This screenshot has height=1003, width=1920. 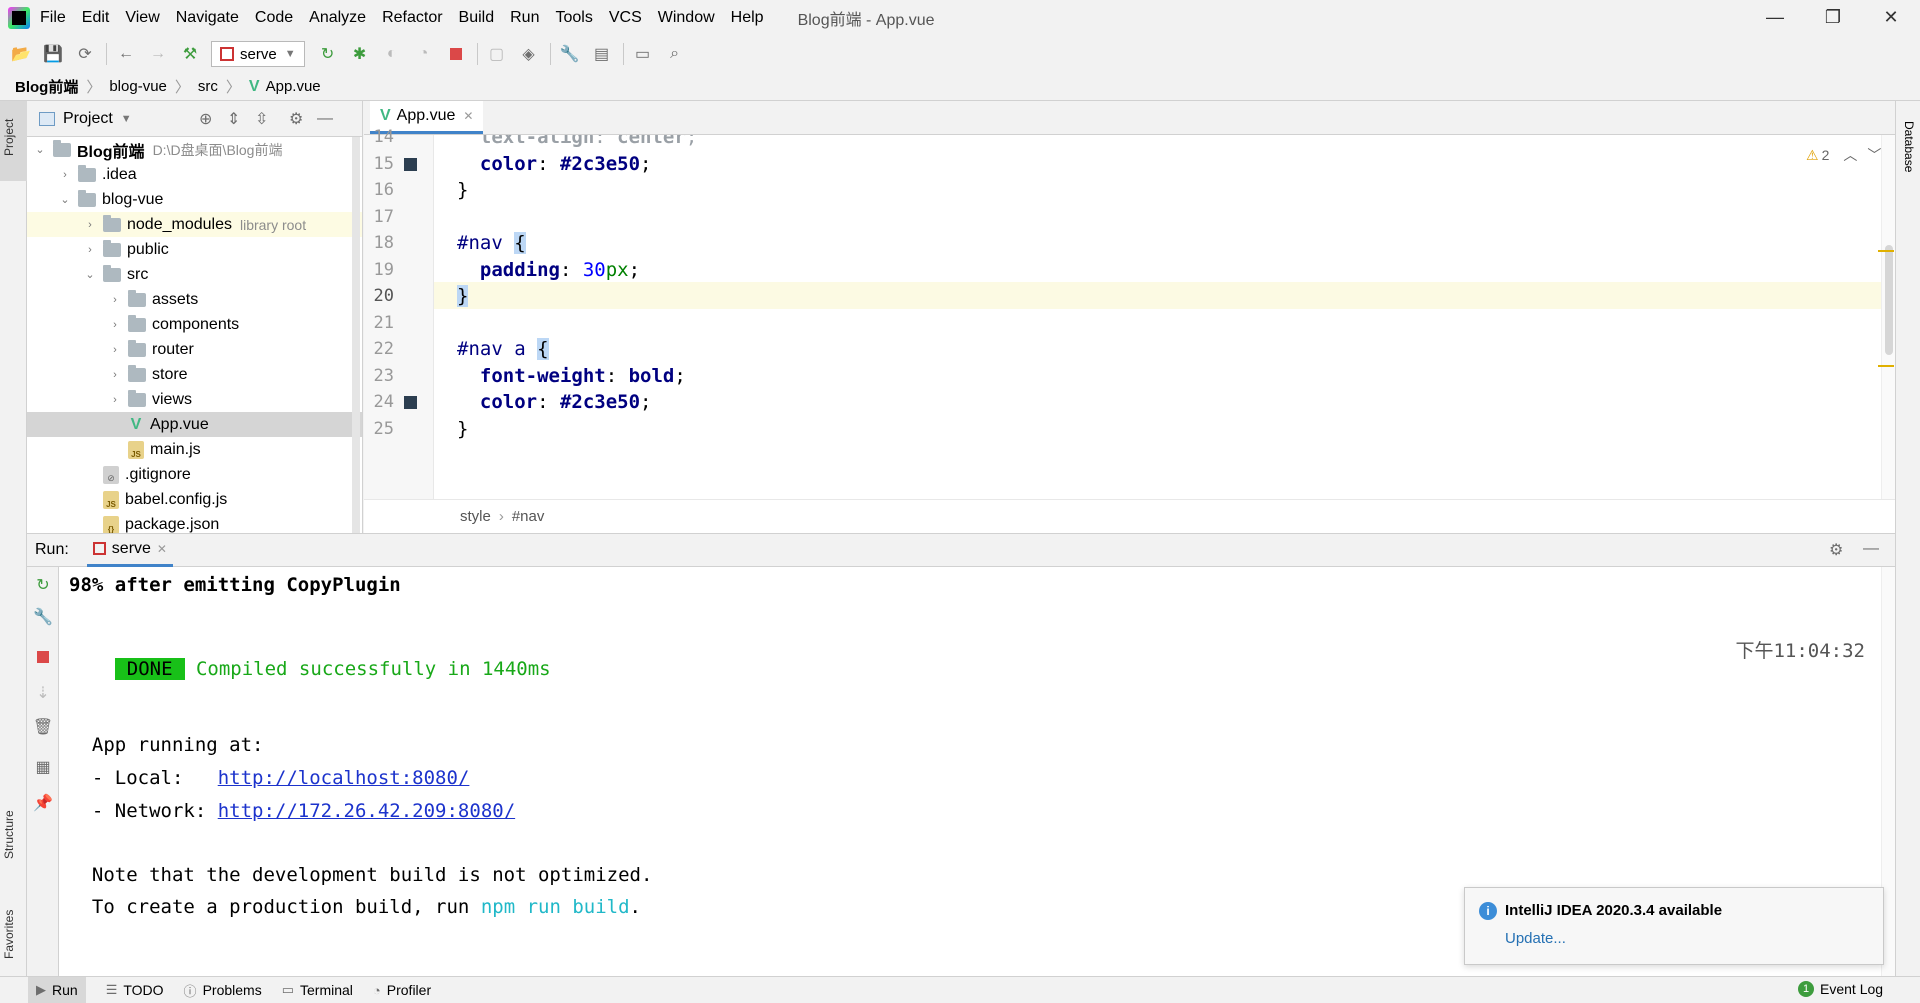 I want to click on wrench-icon: 🔧, so click(x=43, y=617).